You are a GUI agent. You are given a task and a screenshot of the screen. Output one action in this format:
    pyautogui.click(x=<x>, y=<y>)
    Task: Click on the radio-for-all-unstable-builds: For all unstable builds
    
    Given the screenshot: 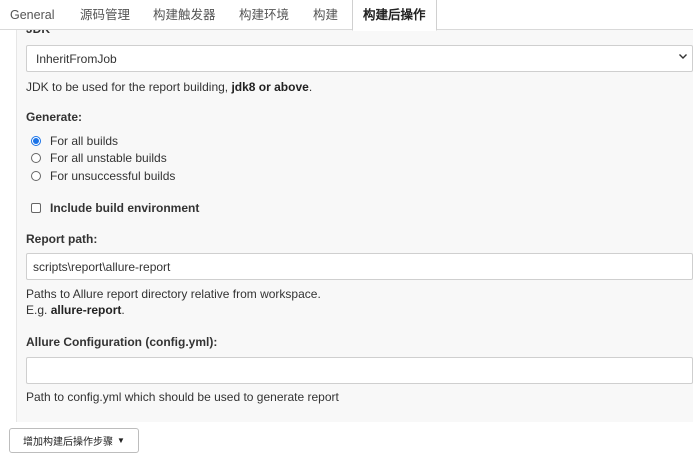 What is the action you would take?
    pyautogui.click(x=99, y=158)
    